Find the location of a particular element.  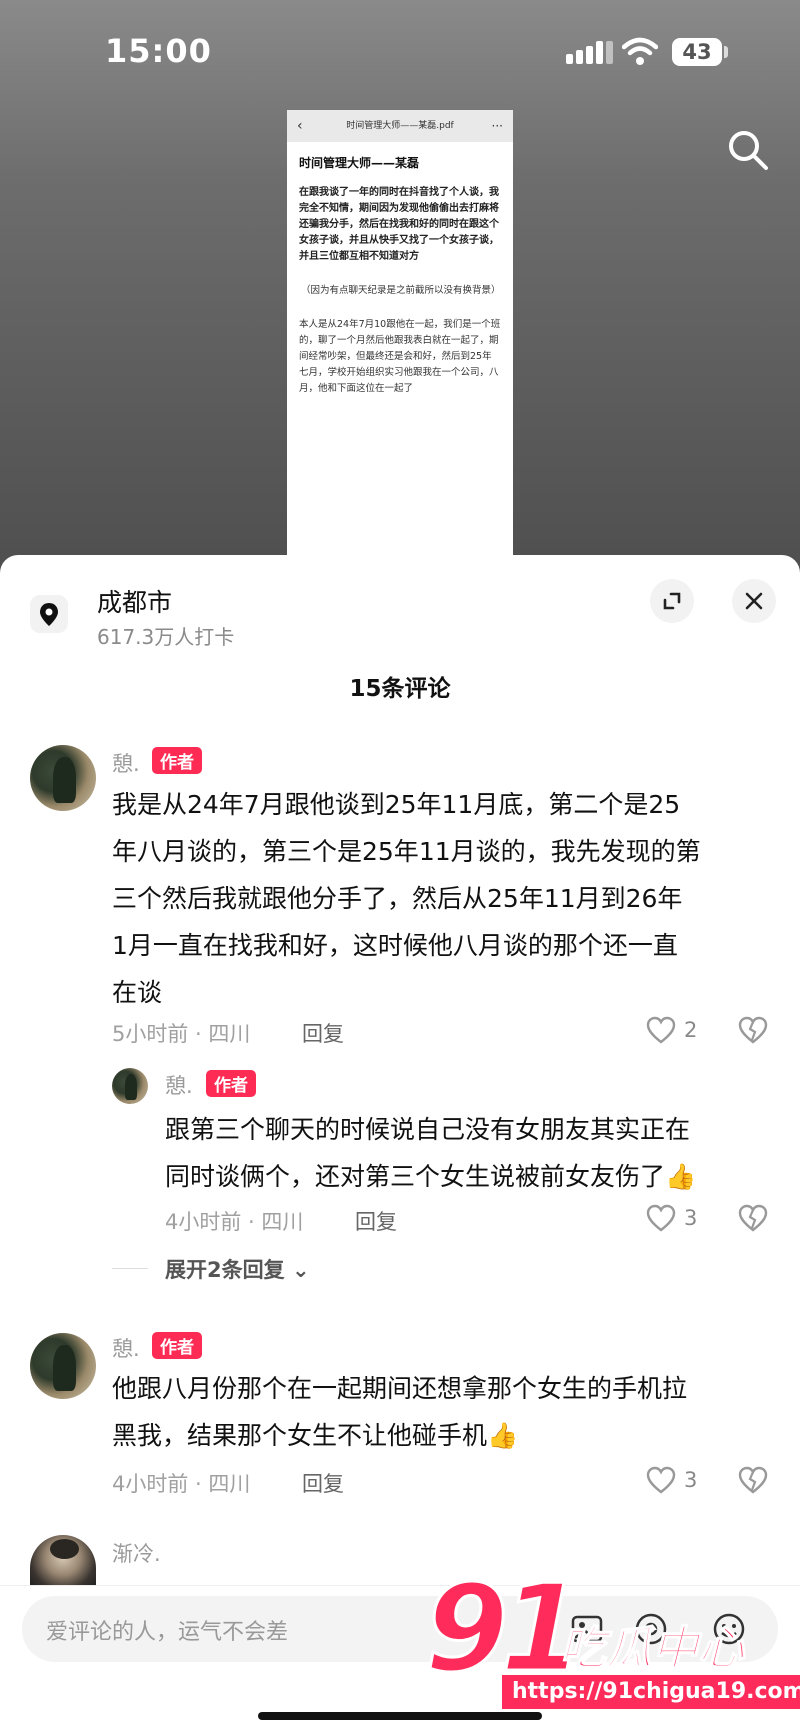

location-name: 成都市 is located at coordinates (134, 601).